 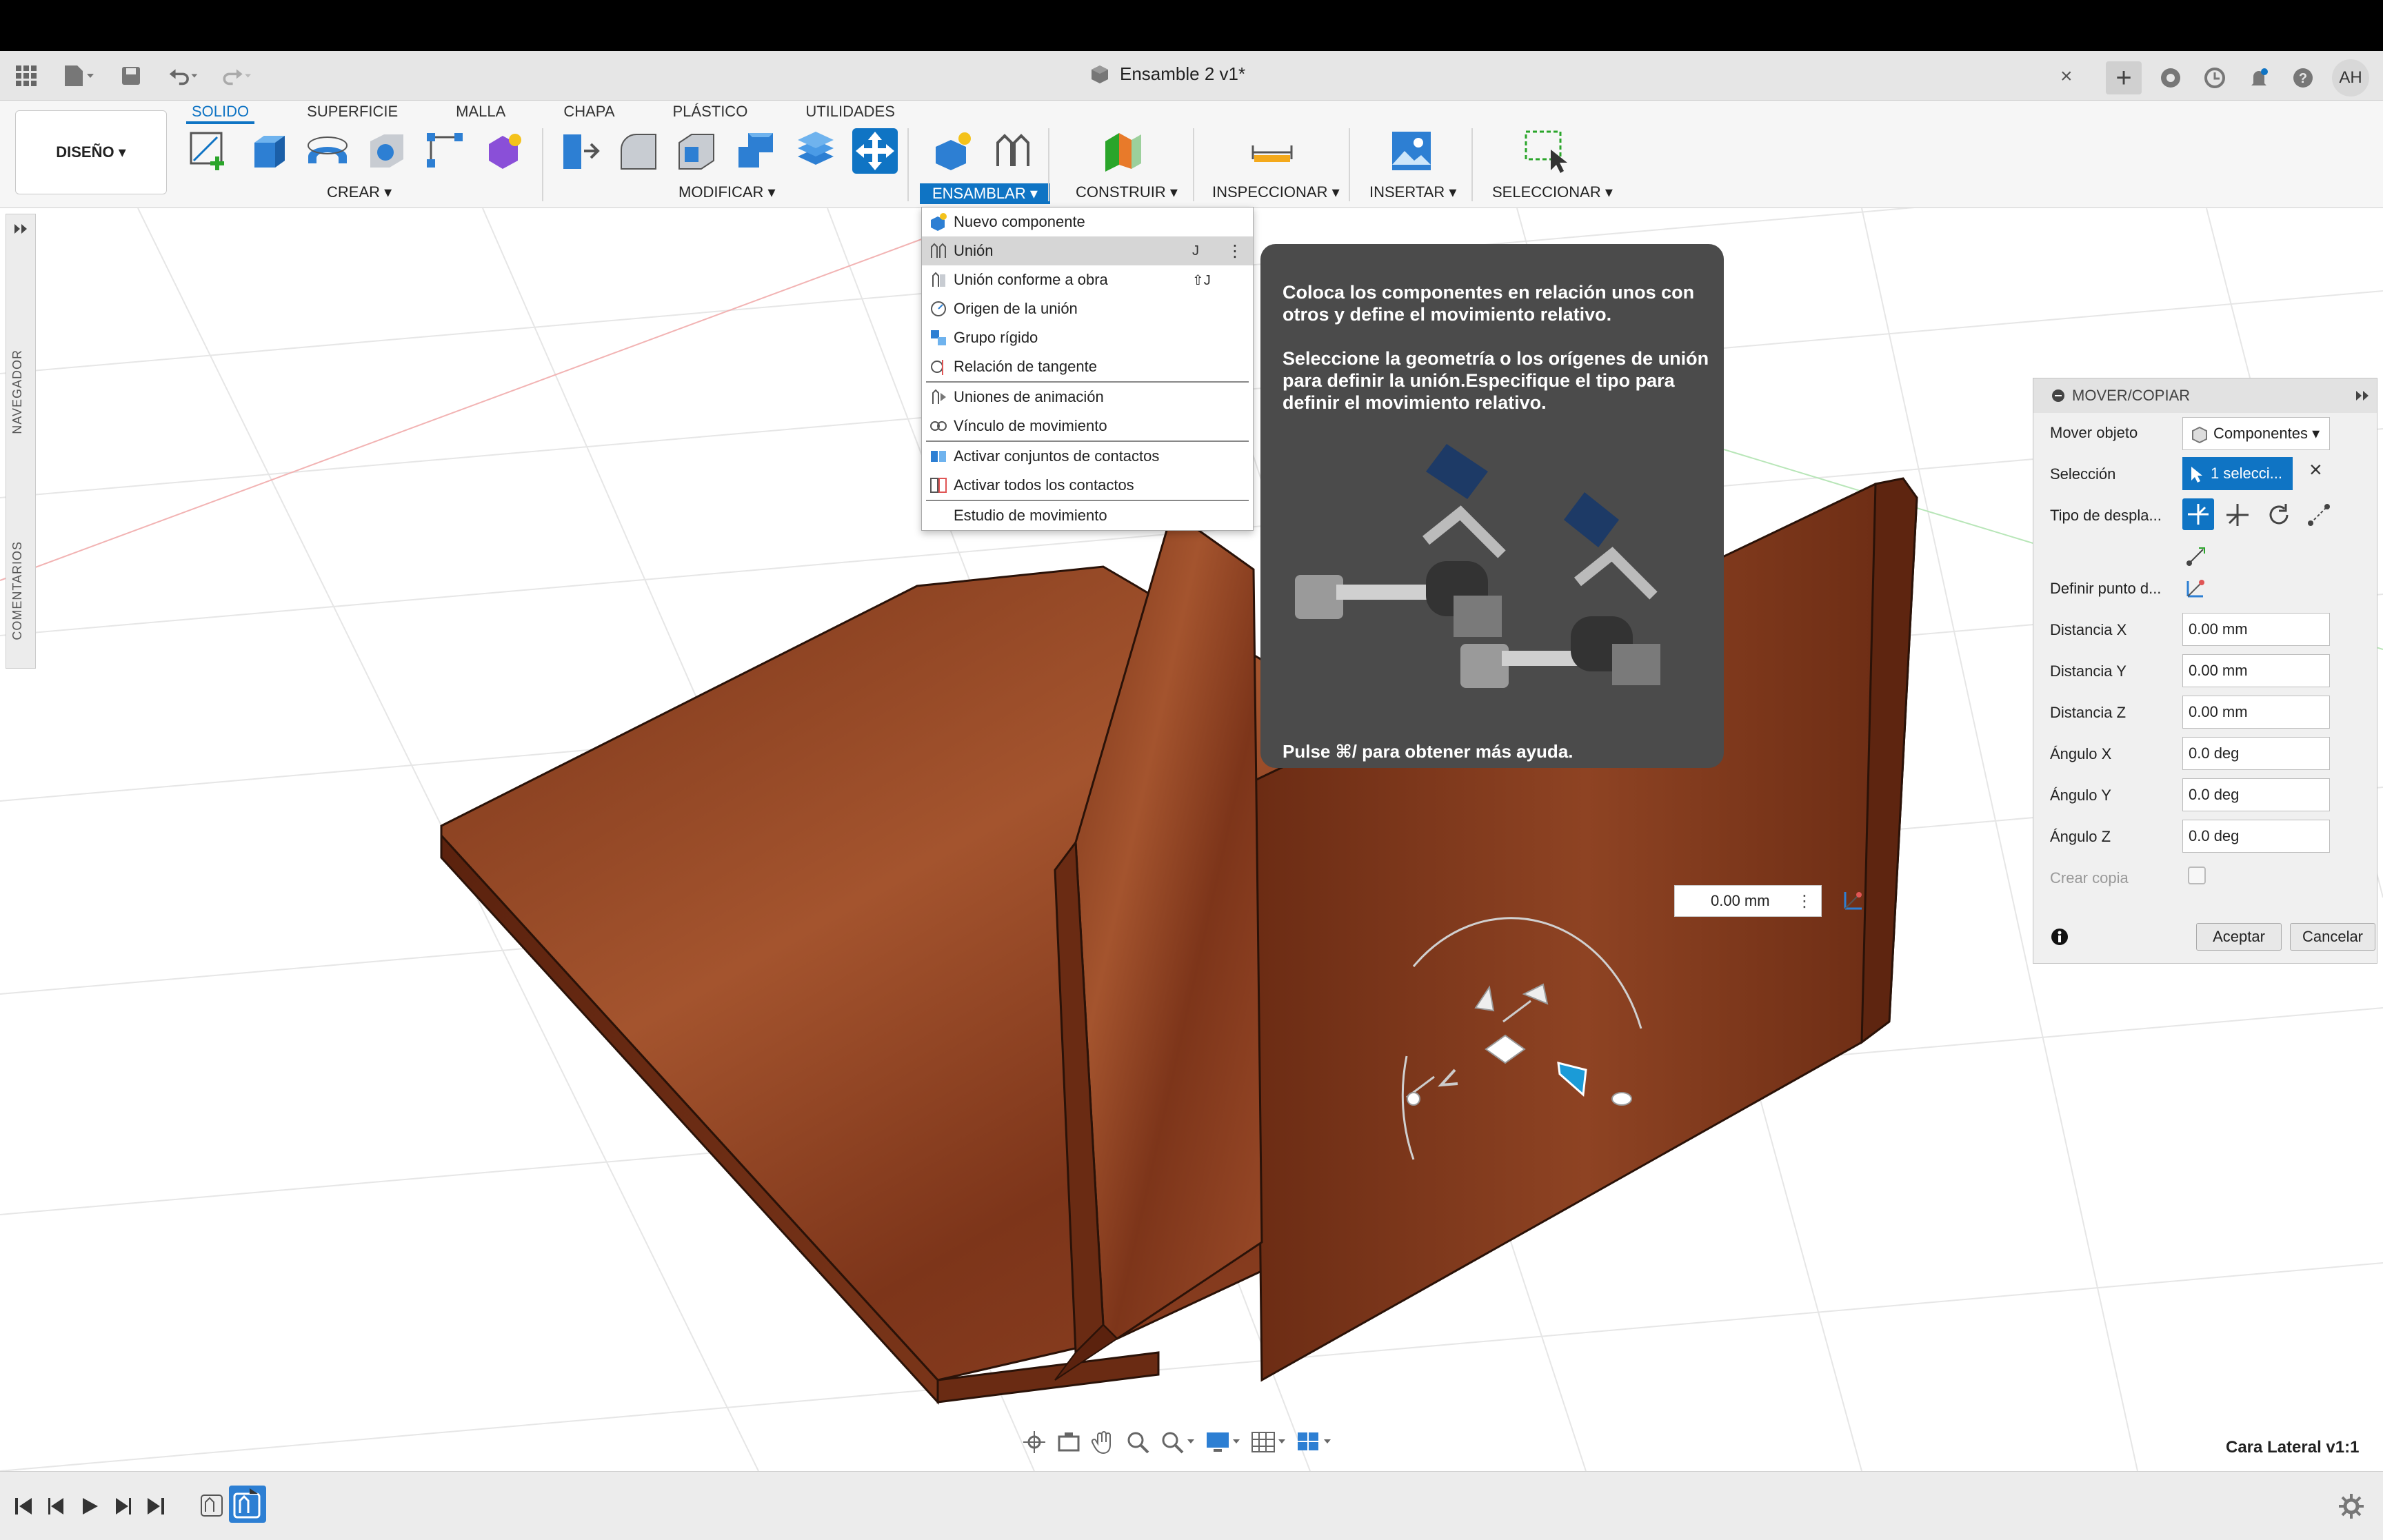 I want to click on menu-item-grupo-rigido: Grupo rígido, so click(x=1087, y=338).